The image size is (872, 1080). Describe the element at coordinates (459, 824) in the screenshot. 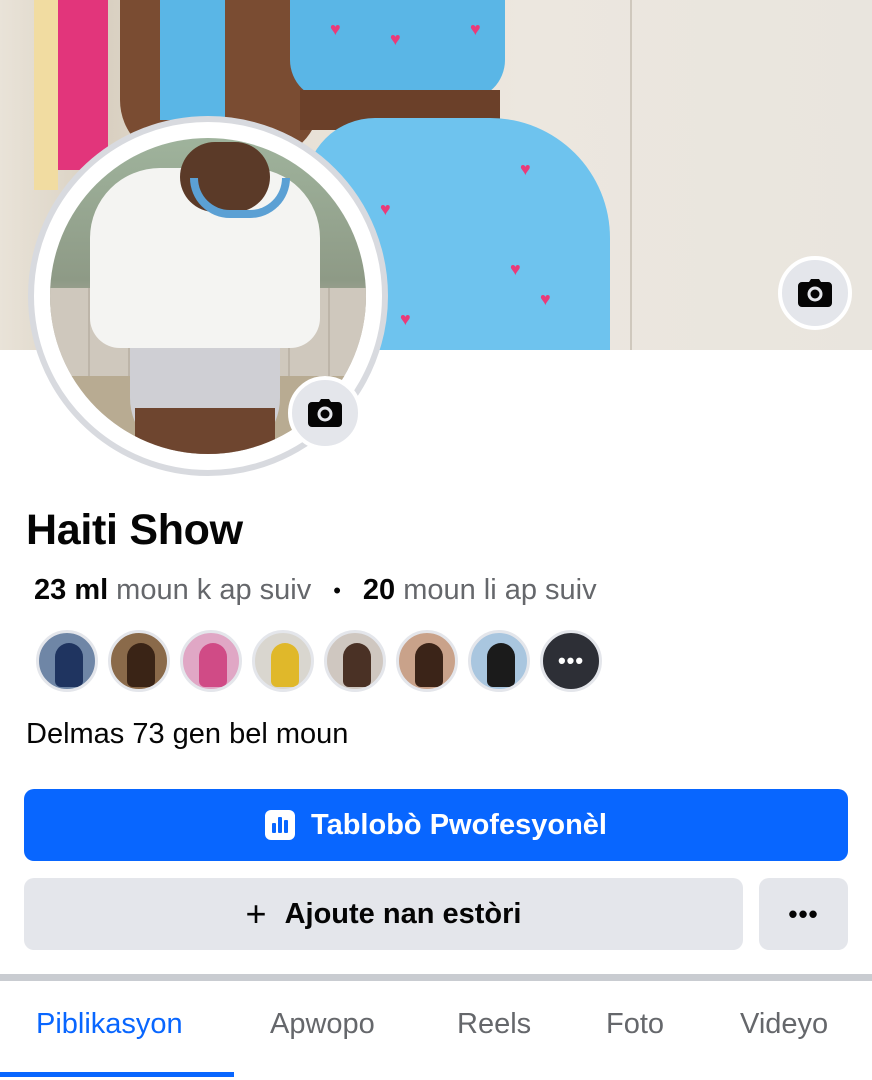

I see `professional-dashboard-label: Tablobò Pwofesyonèl` at that location.